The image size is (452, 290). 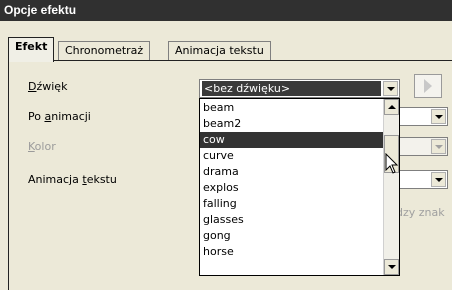 I want to click on list-item: gong, so click(x=292, y=236).